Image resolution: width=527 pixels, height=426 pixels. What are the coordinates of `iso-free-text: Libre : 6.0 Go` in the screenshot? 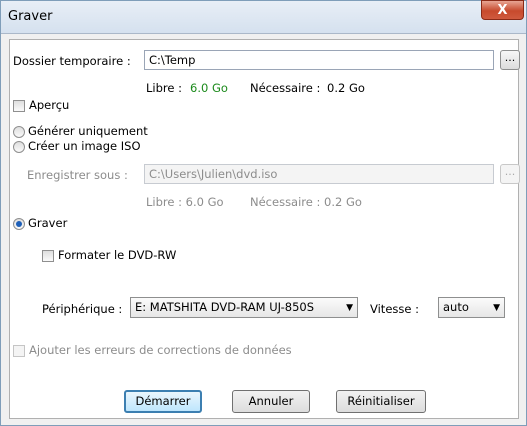 It's located at (185, 202).